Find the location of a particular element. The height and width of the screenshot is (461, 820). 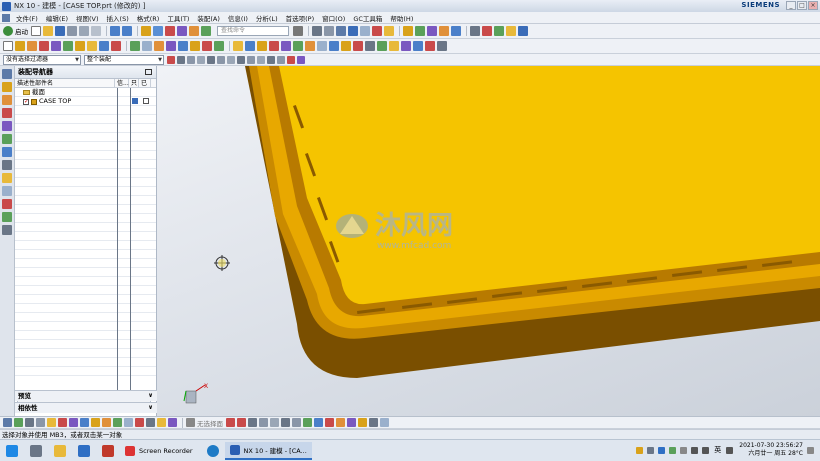

reuse-library-icon is located at coordinates (7, 126).